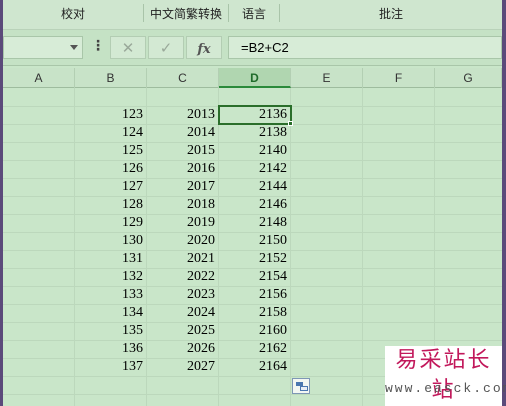  Describe the element at coordinates (110, 223) in the screenshot. I see `cell-b: 129` at that location.